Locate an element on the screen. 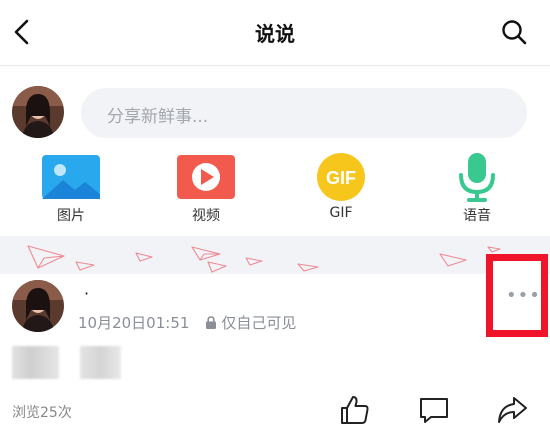  svg-text: GIF is located at coordinates (341, 178).